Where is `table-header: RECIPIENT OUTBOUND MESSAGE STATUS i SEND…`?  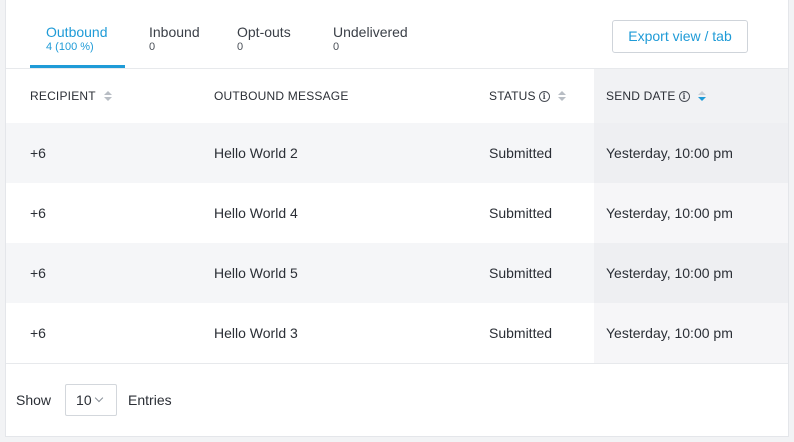
table-header: RECIPIENT OUTBOUND MESSAGE STATUS i SEND… is located at coordinates (397, 96).